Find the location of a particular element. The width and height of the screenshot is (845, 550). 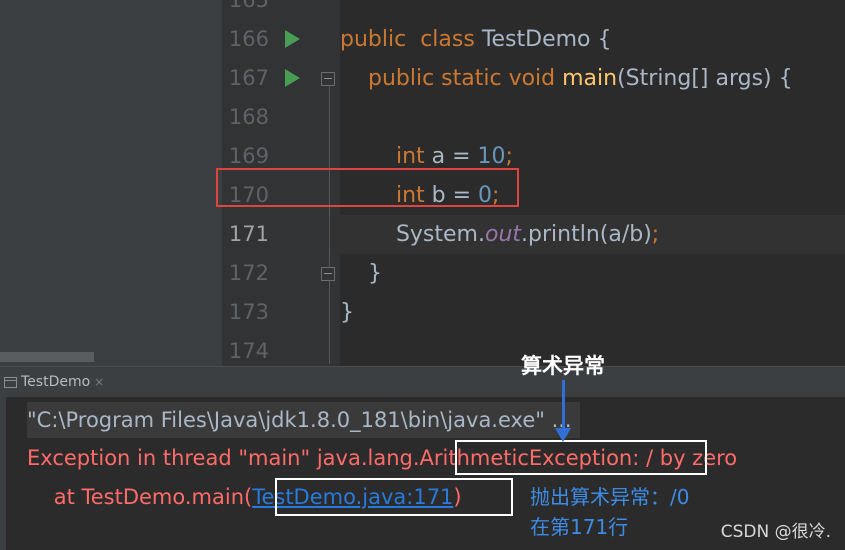

code-token: main is located at coordinates (590, 78).